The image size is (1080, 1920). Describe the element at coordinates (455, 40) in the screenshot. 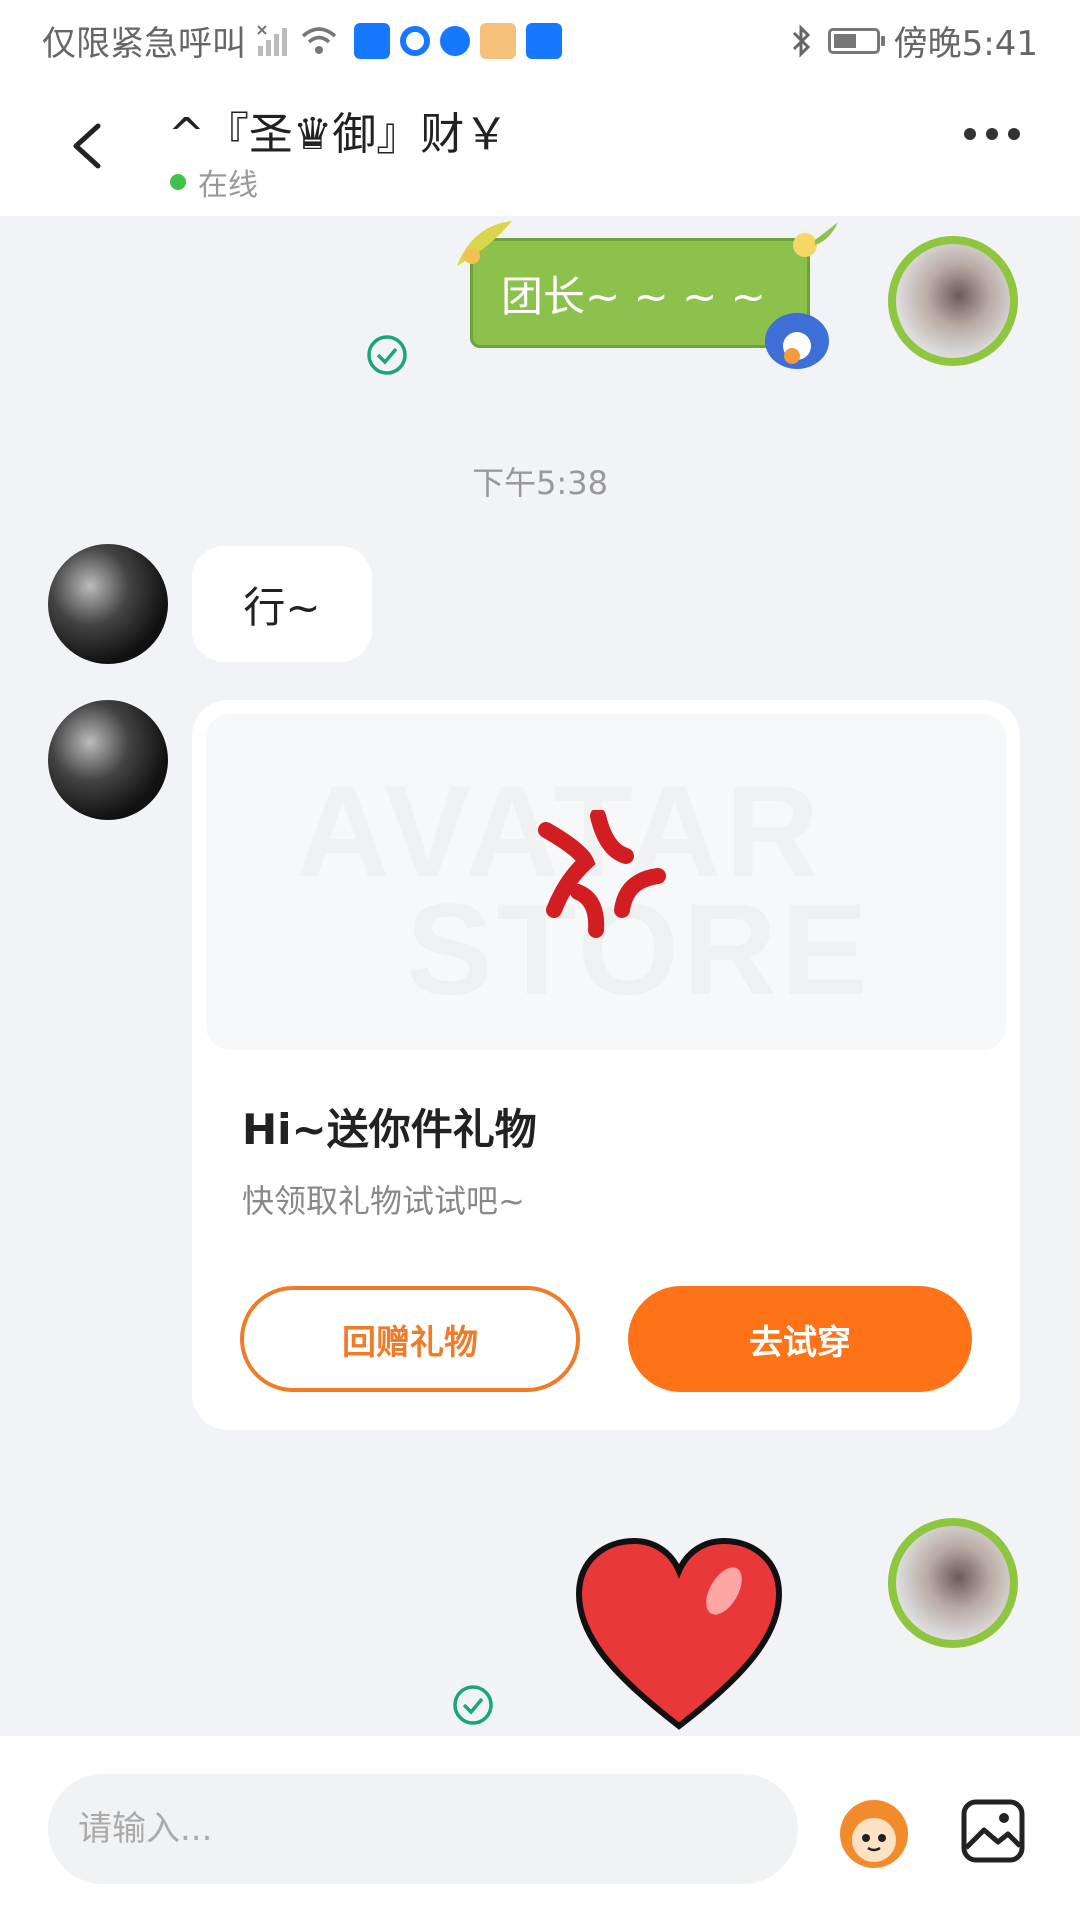

I see `browser-icon` at that location.